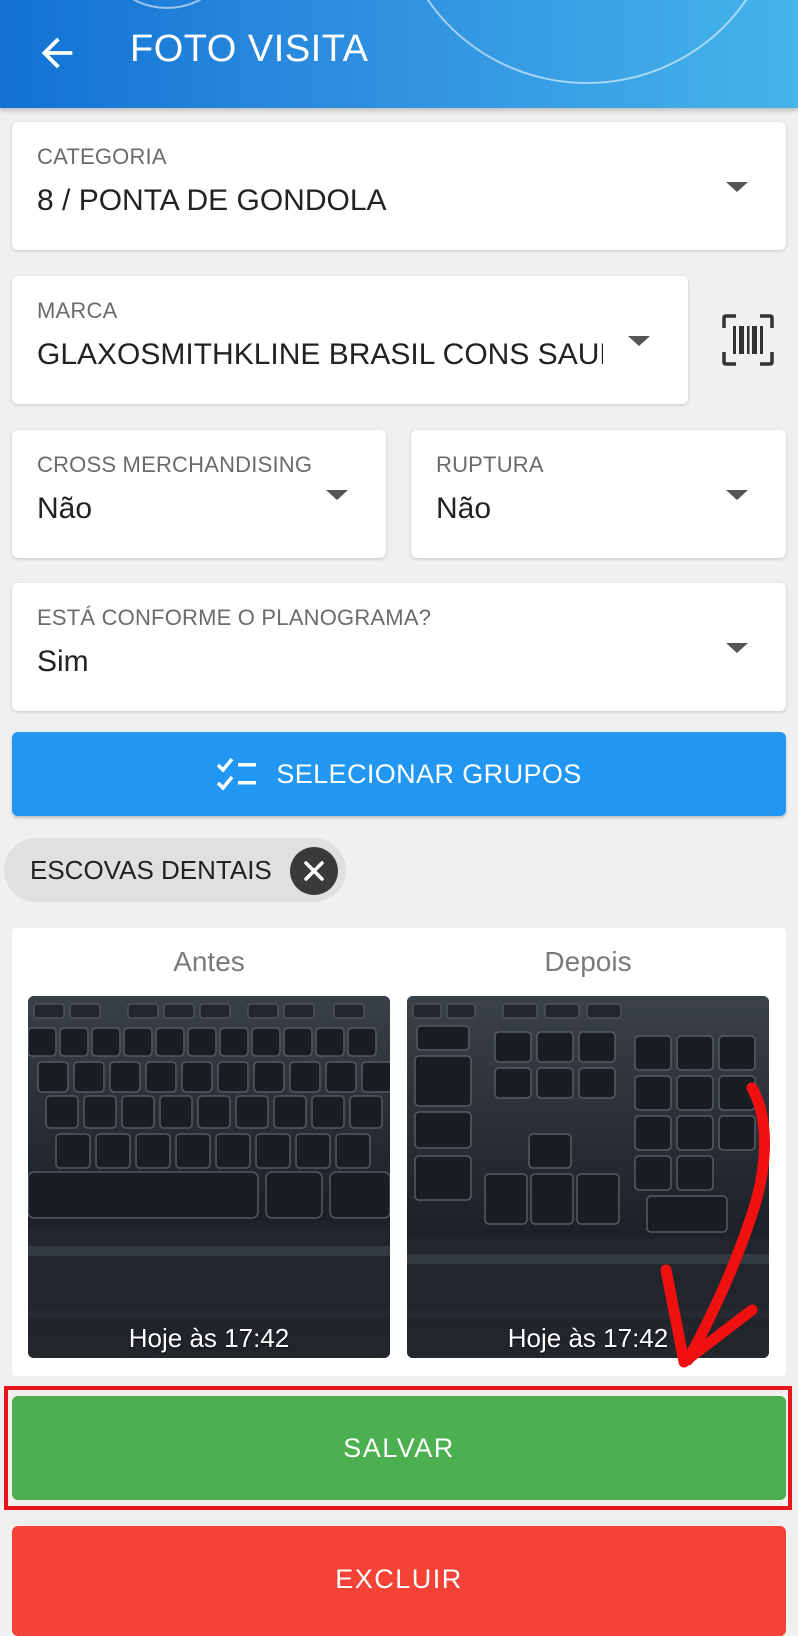 The image size is (798, 1636). What do you see at coordinates (209, 961) in the screenshot?
I see `photo-before-header: Antes` at bounding box center [209, 961].